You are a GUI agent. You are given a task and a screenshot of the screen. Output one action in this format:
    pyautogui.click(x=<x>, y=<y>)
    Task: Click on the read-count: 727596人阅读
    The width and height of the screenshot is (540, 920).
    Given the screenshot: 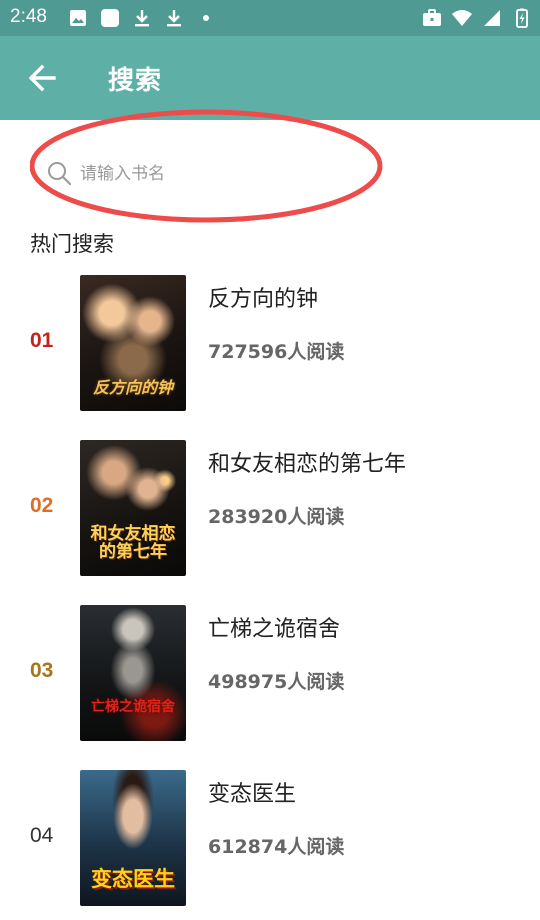 What is the action you would take?
    pyautogui.click(x=276, y=352)
    